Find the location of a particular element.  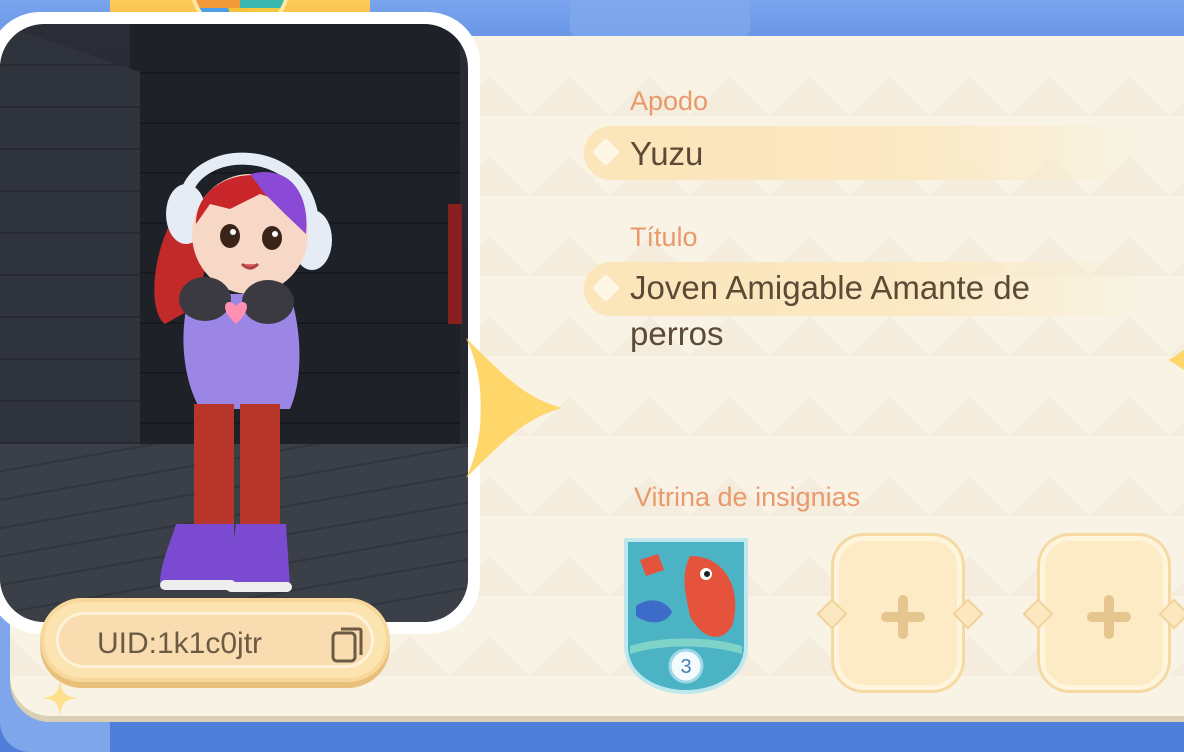

badges-label: Vitrina de insignias is located at coordinates (747, 497).